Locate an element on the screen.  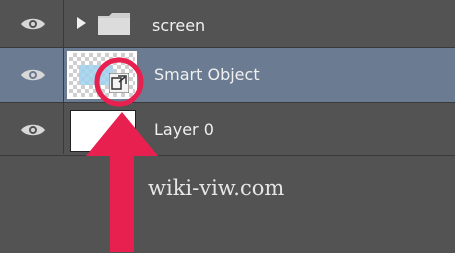
layer-name: screen is located at coordinates (179, 25).